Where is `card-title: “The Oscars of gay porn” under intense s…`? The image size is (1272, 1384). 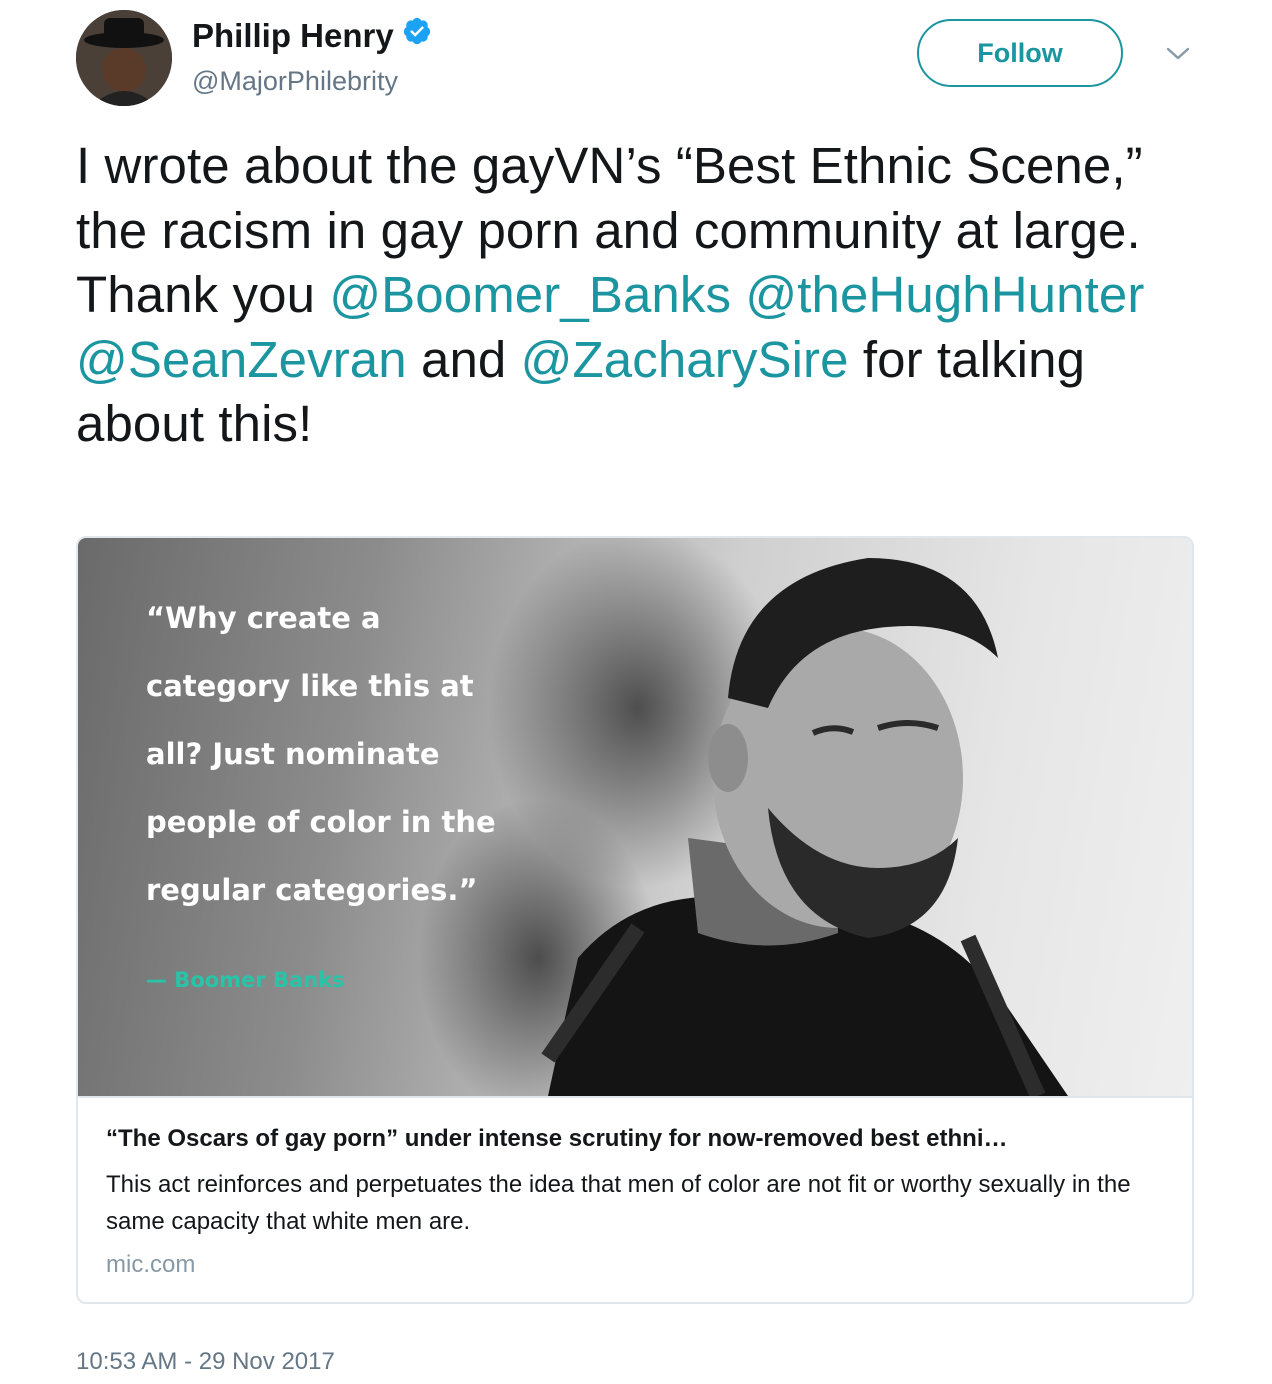 card-title: “The Oscars of gay porn” under intense s… is located at coordinates (636, 1139).